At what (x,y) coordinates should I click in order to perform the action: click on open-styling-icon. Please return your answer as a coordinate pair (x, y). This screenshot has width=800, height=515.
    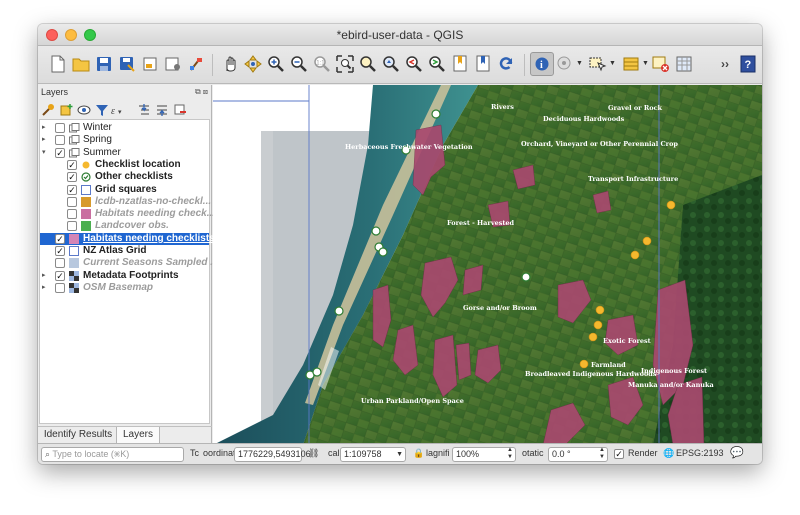
    Looking at the image, I should click on (48, 110).